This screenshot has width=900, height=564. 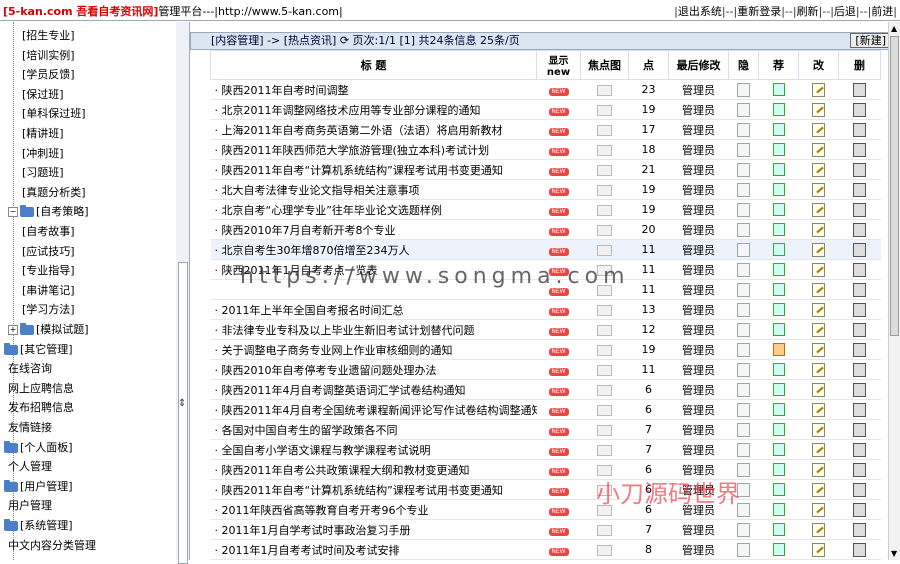 I want to click on splitter-scroll-thumb, so click(x=183, y=413).